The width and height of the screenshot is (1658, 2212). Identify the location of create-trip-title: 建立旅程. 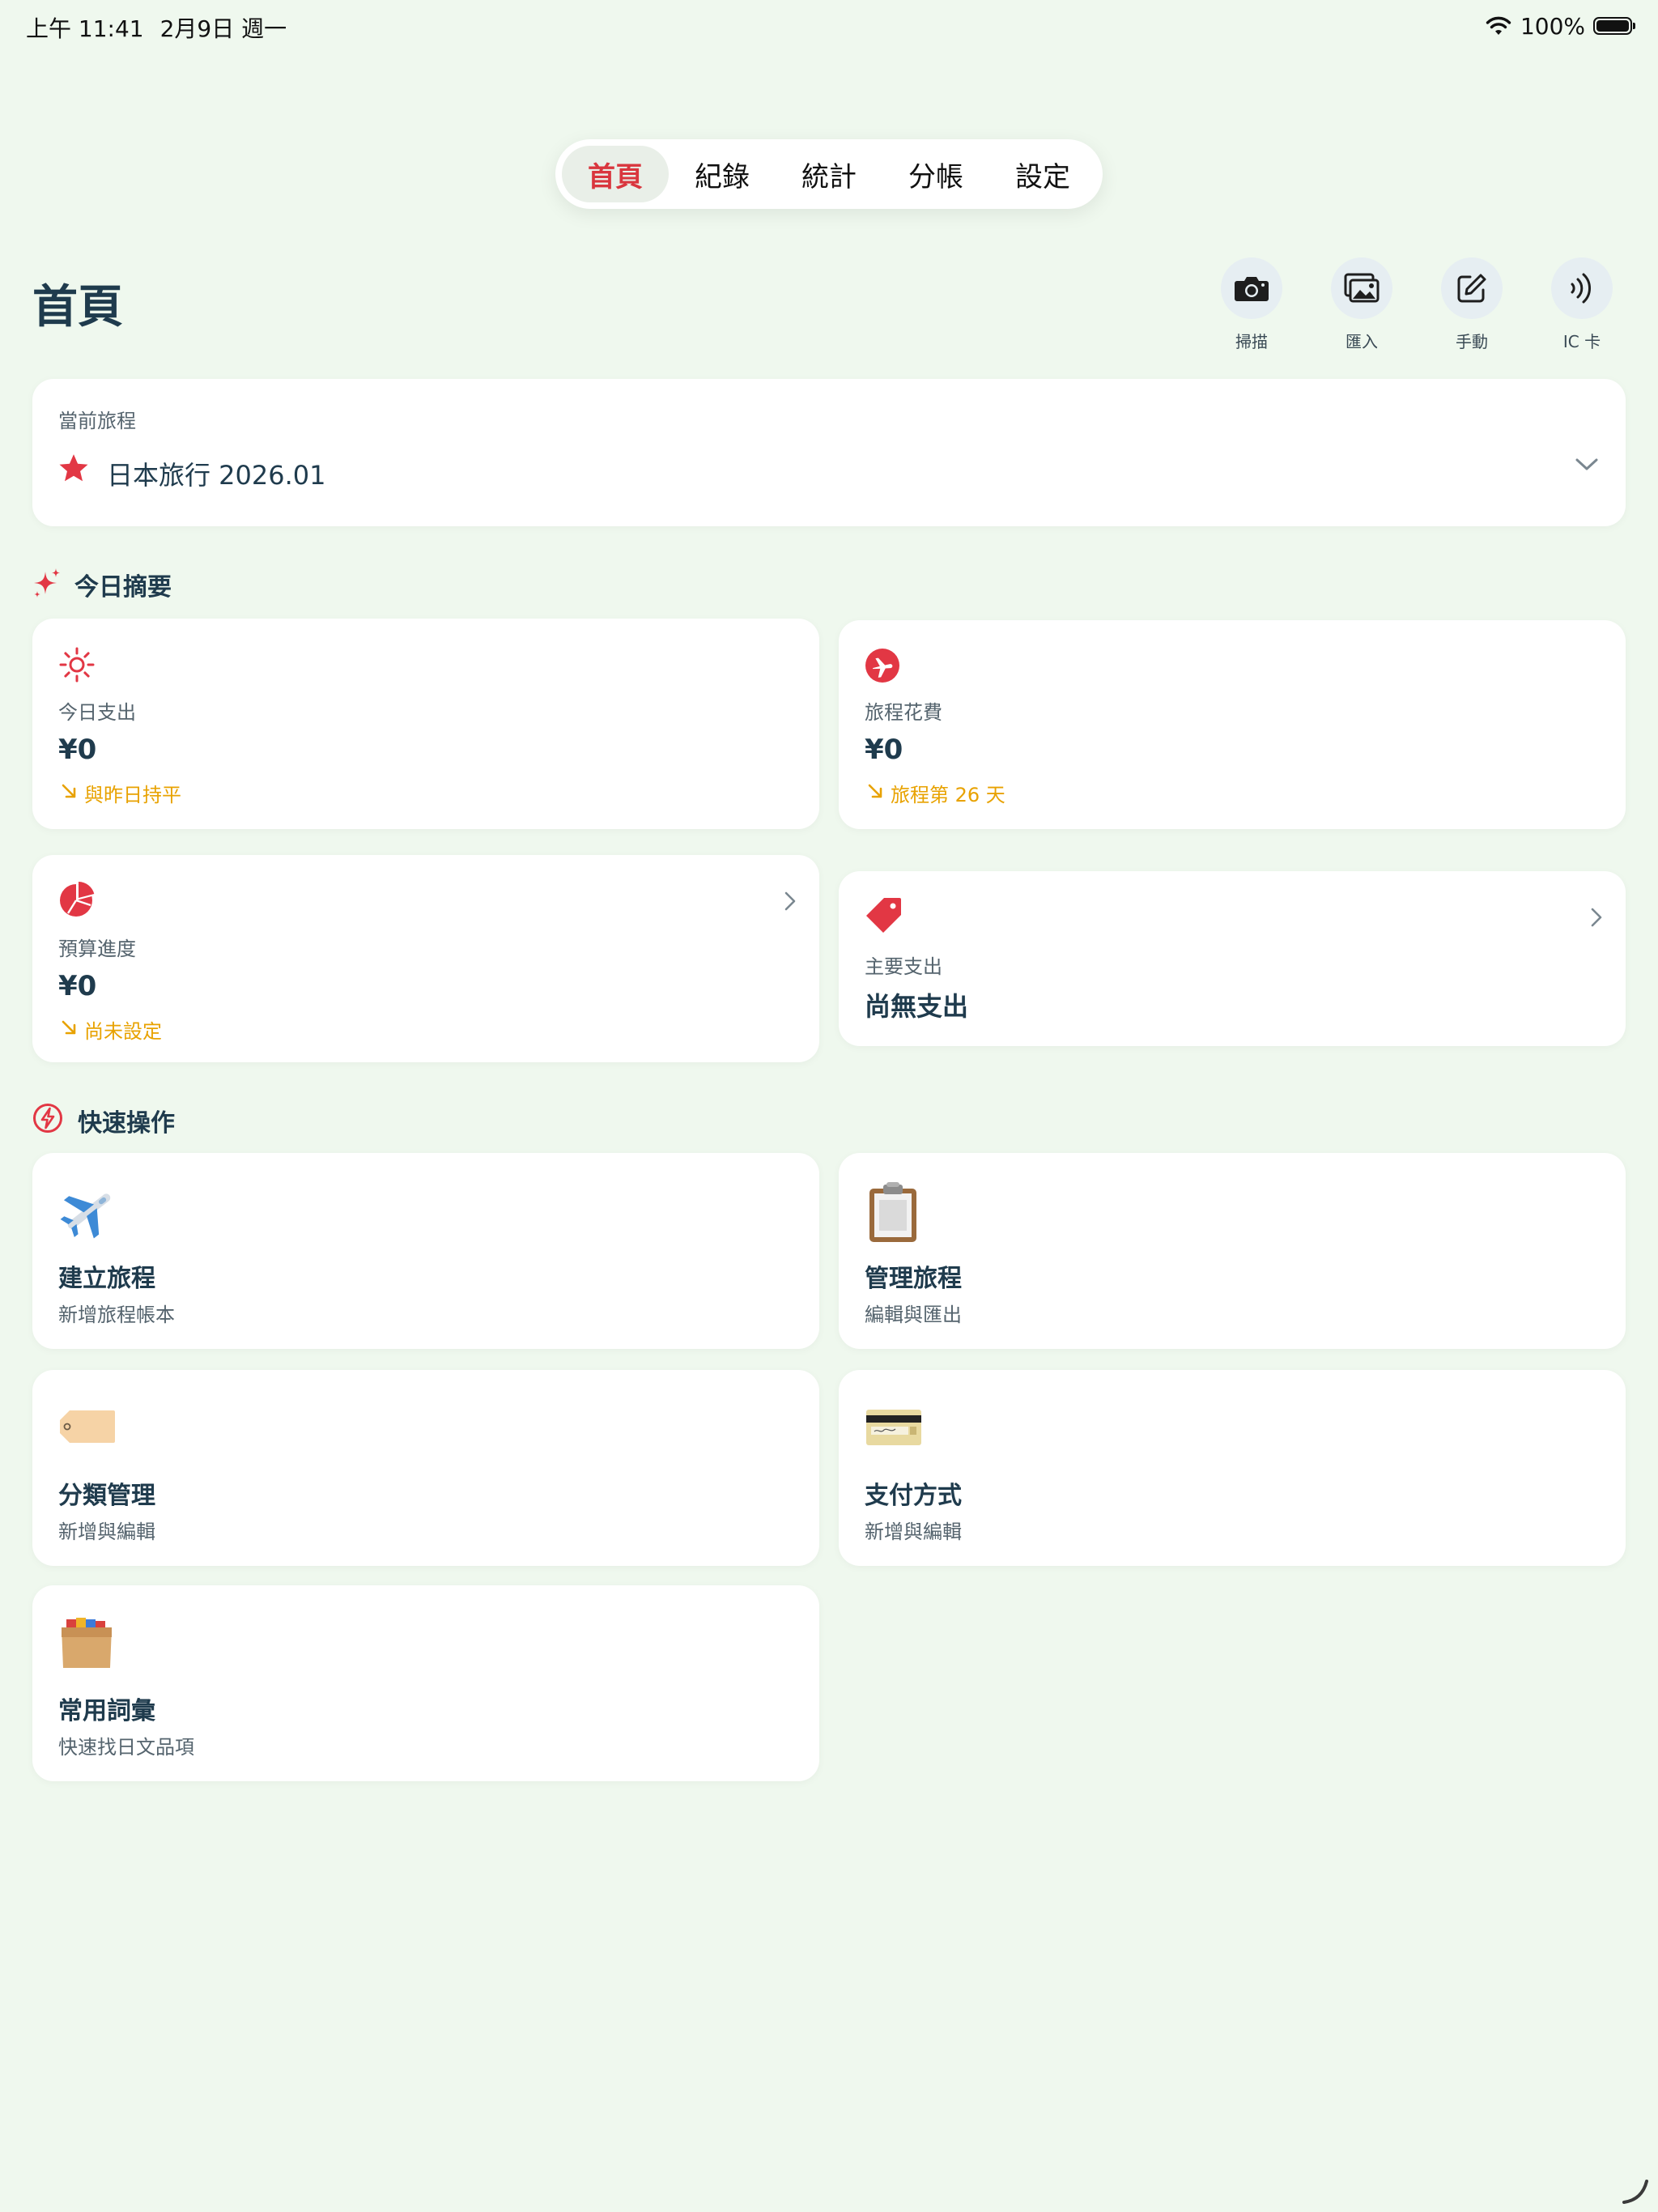
(106, 1279).